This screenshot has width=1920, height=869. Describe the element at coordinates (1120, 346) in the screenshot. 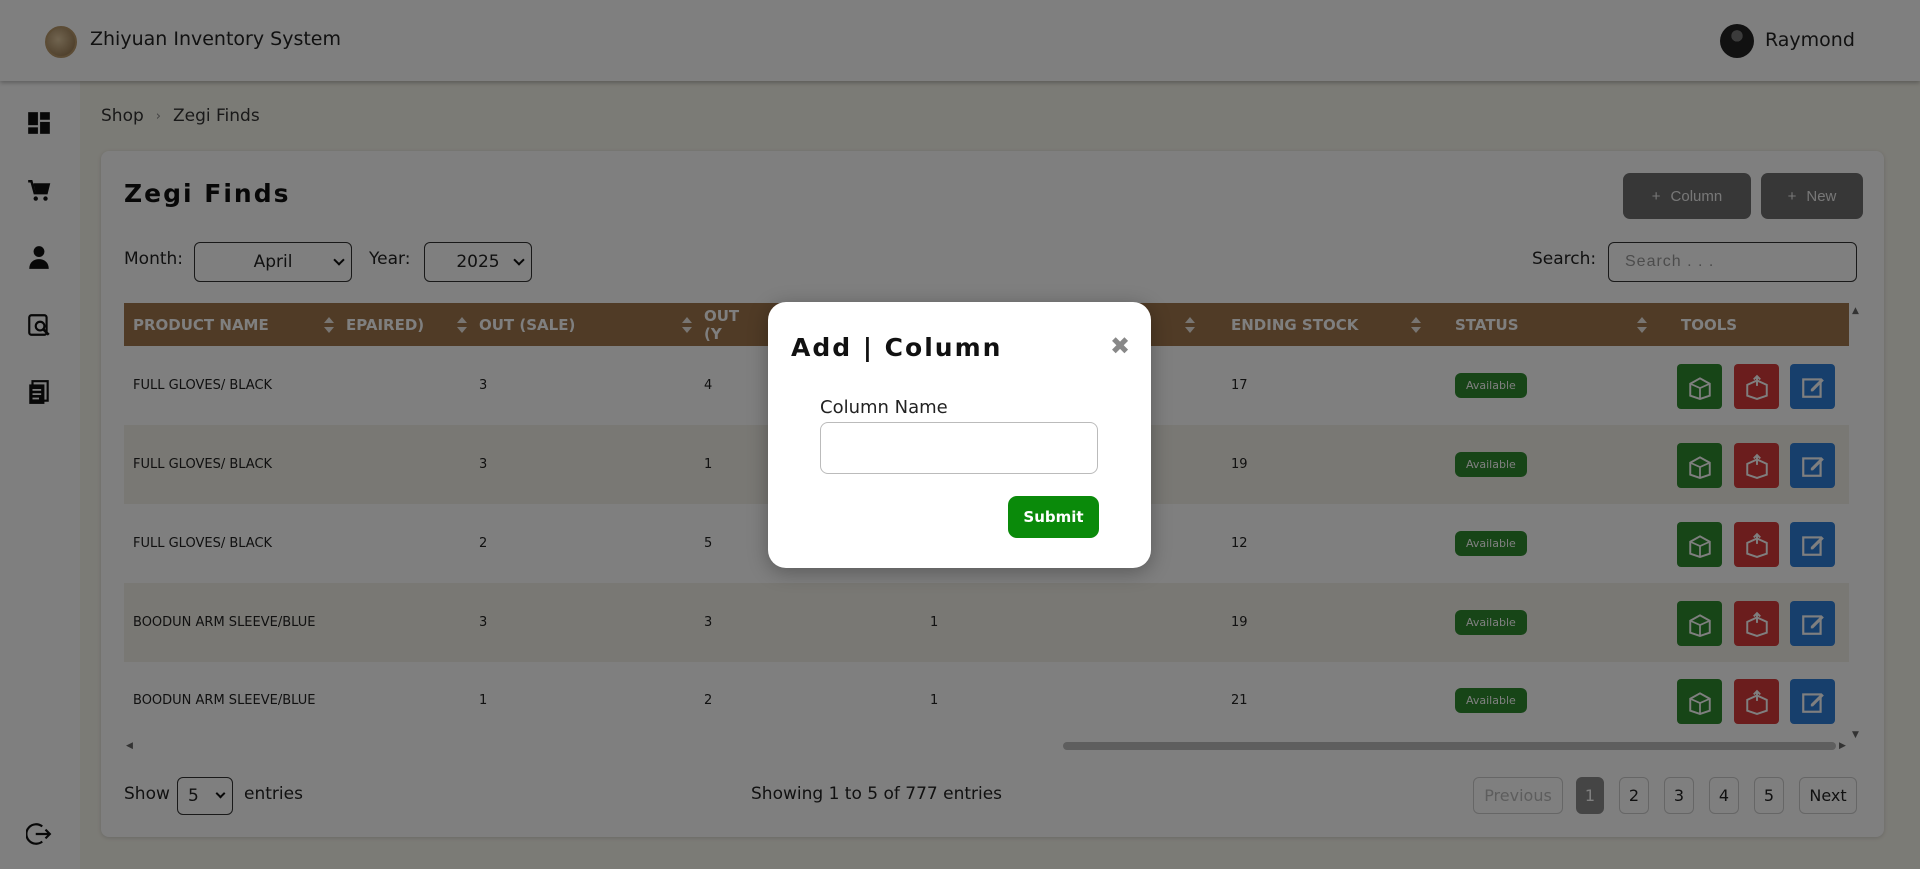

I see `close-icon: ✖` at that location.